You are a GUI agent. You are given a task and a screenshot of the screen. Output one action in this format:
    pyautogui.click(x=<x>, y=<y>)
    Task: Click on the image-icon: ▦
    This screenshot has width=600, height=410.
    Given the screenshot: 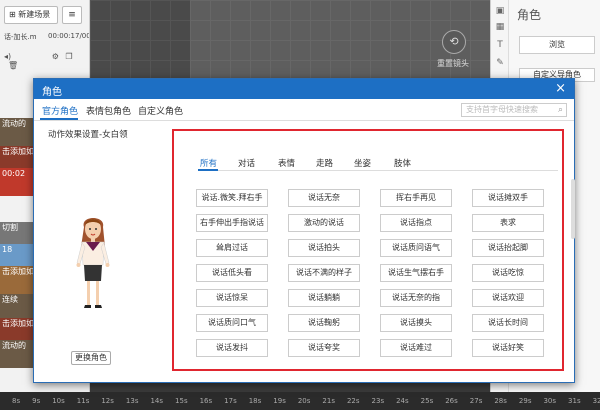 What is the action you would take?
    pyautogui.click(x=500, y=27)
    